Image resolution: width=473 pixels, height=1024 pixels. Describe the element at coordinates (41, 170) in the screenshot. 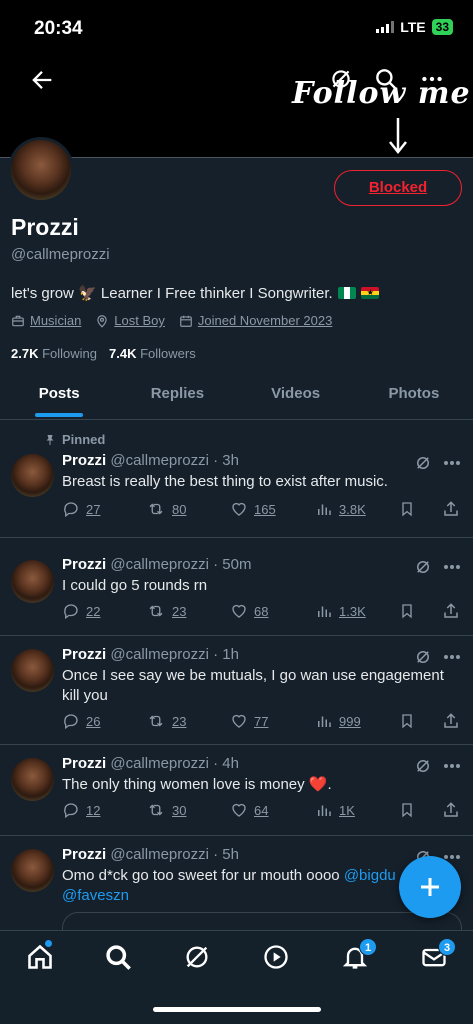

I see `profile-avatar` at that location.